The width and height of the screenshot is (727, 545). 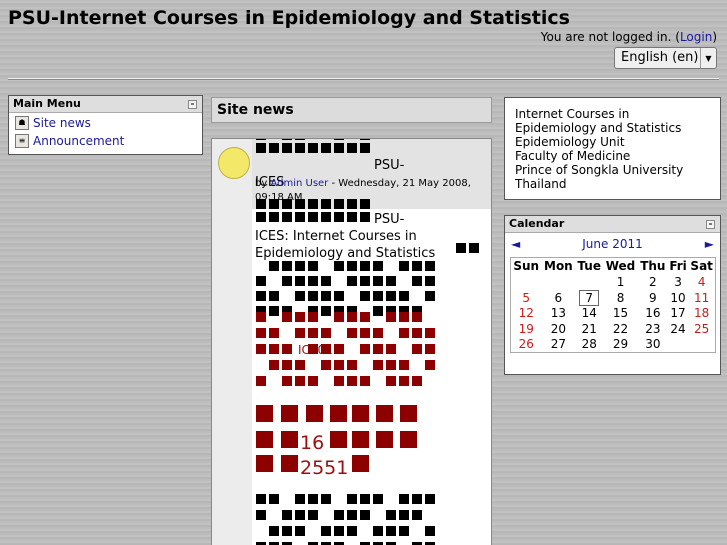 What do you see at coordinates (526, 329) in the screenshot?
I see `calendar-day: 19` at bounding box center [526, 329].